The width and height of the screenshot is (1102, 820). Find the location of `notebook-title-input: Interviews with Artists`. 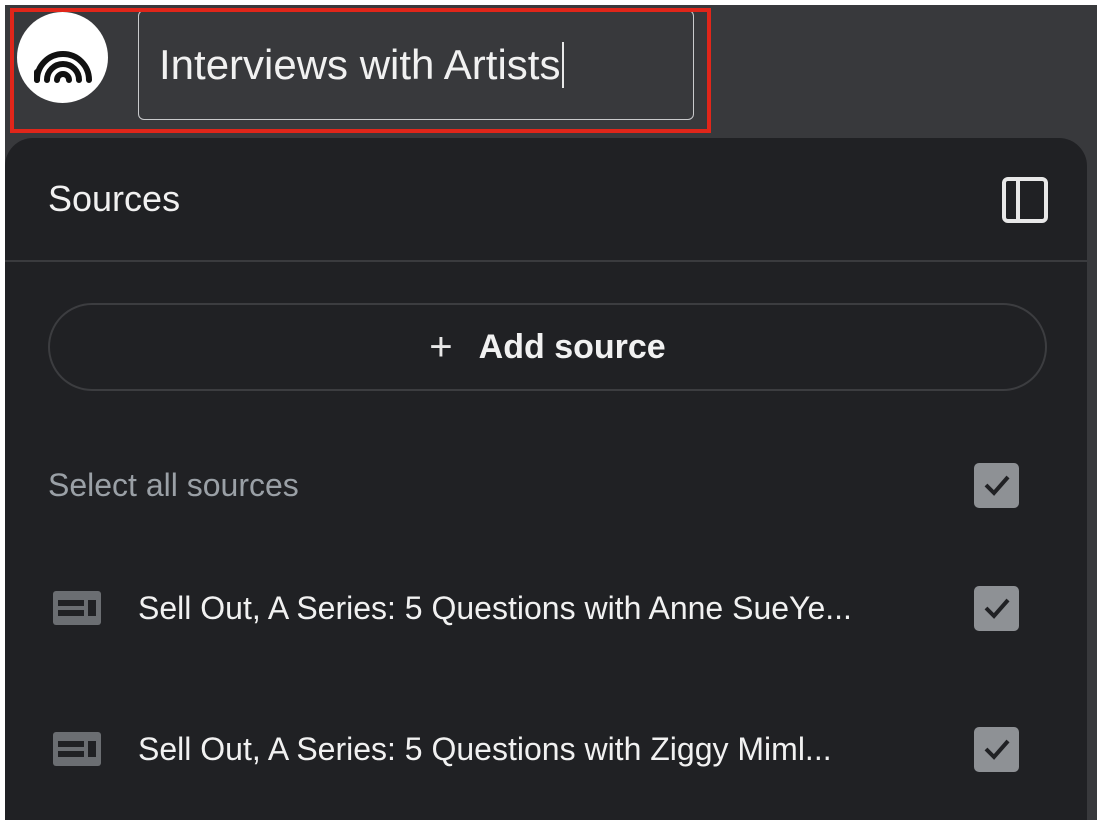

notebook-title-input: Interviews with Artists is located at coordinates (416, 65).